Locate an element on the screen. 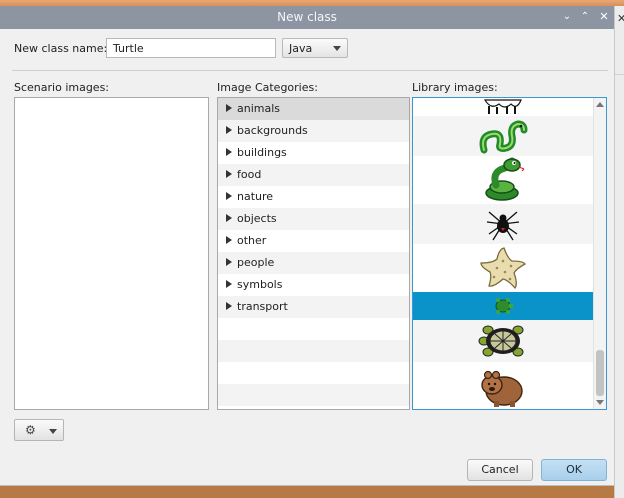  language-select: Java is located at coordinates (315, 48).